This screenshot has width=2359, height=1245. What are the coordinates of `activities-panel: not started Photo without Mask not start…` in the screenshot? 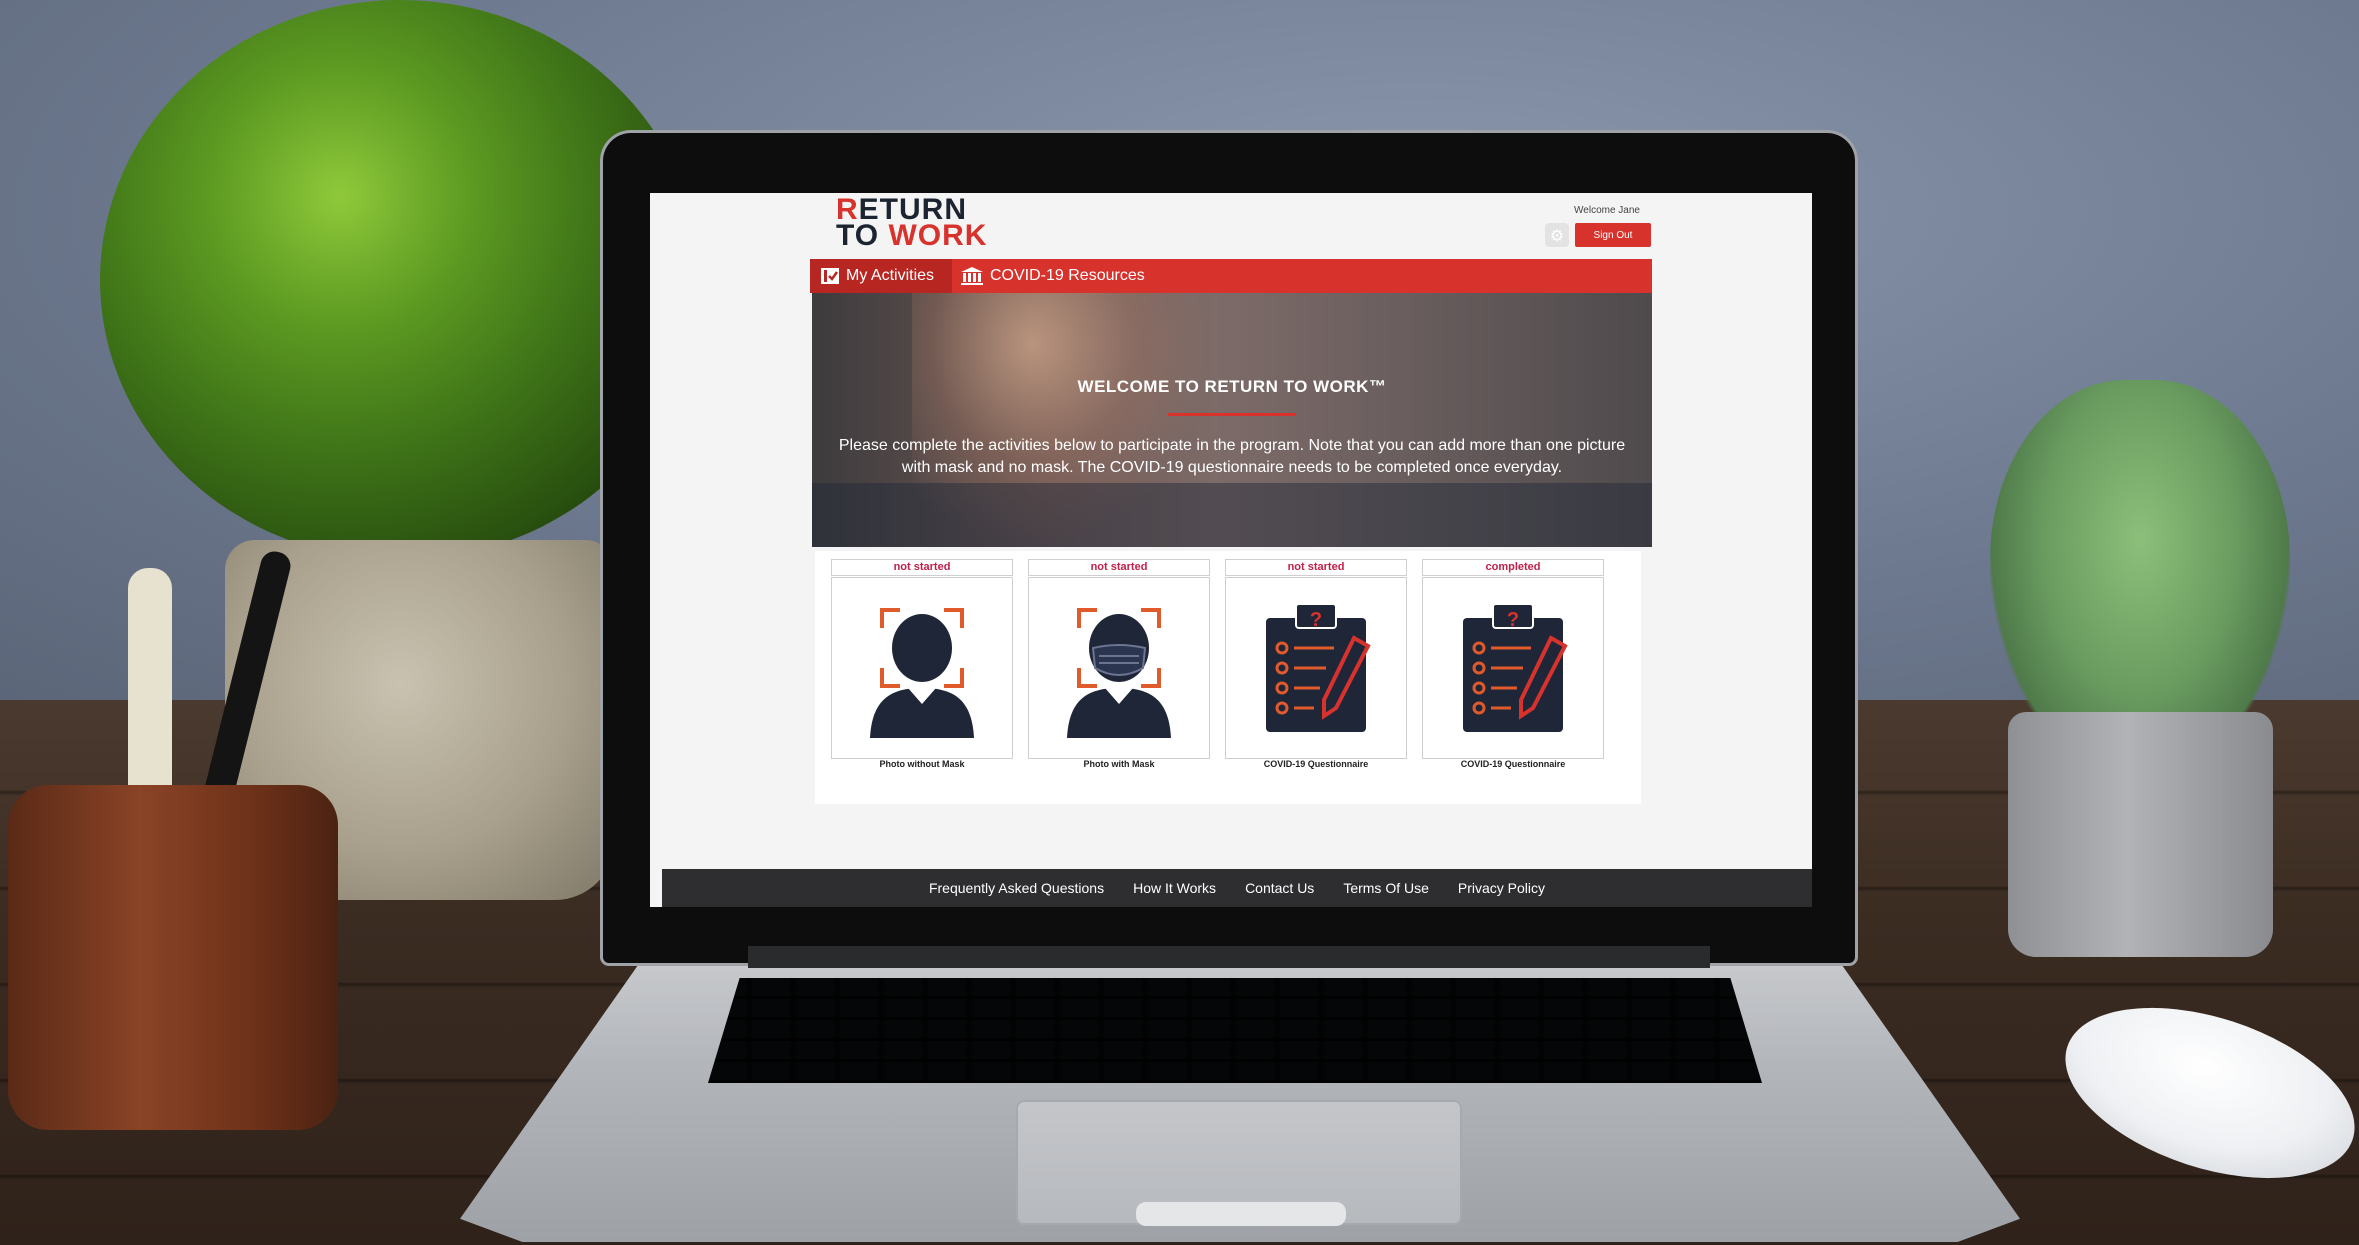 It's located at (1228, 677).